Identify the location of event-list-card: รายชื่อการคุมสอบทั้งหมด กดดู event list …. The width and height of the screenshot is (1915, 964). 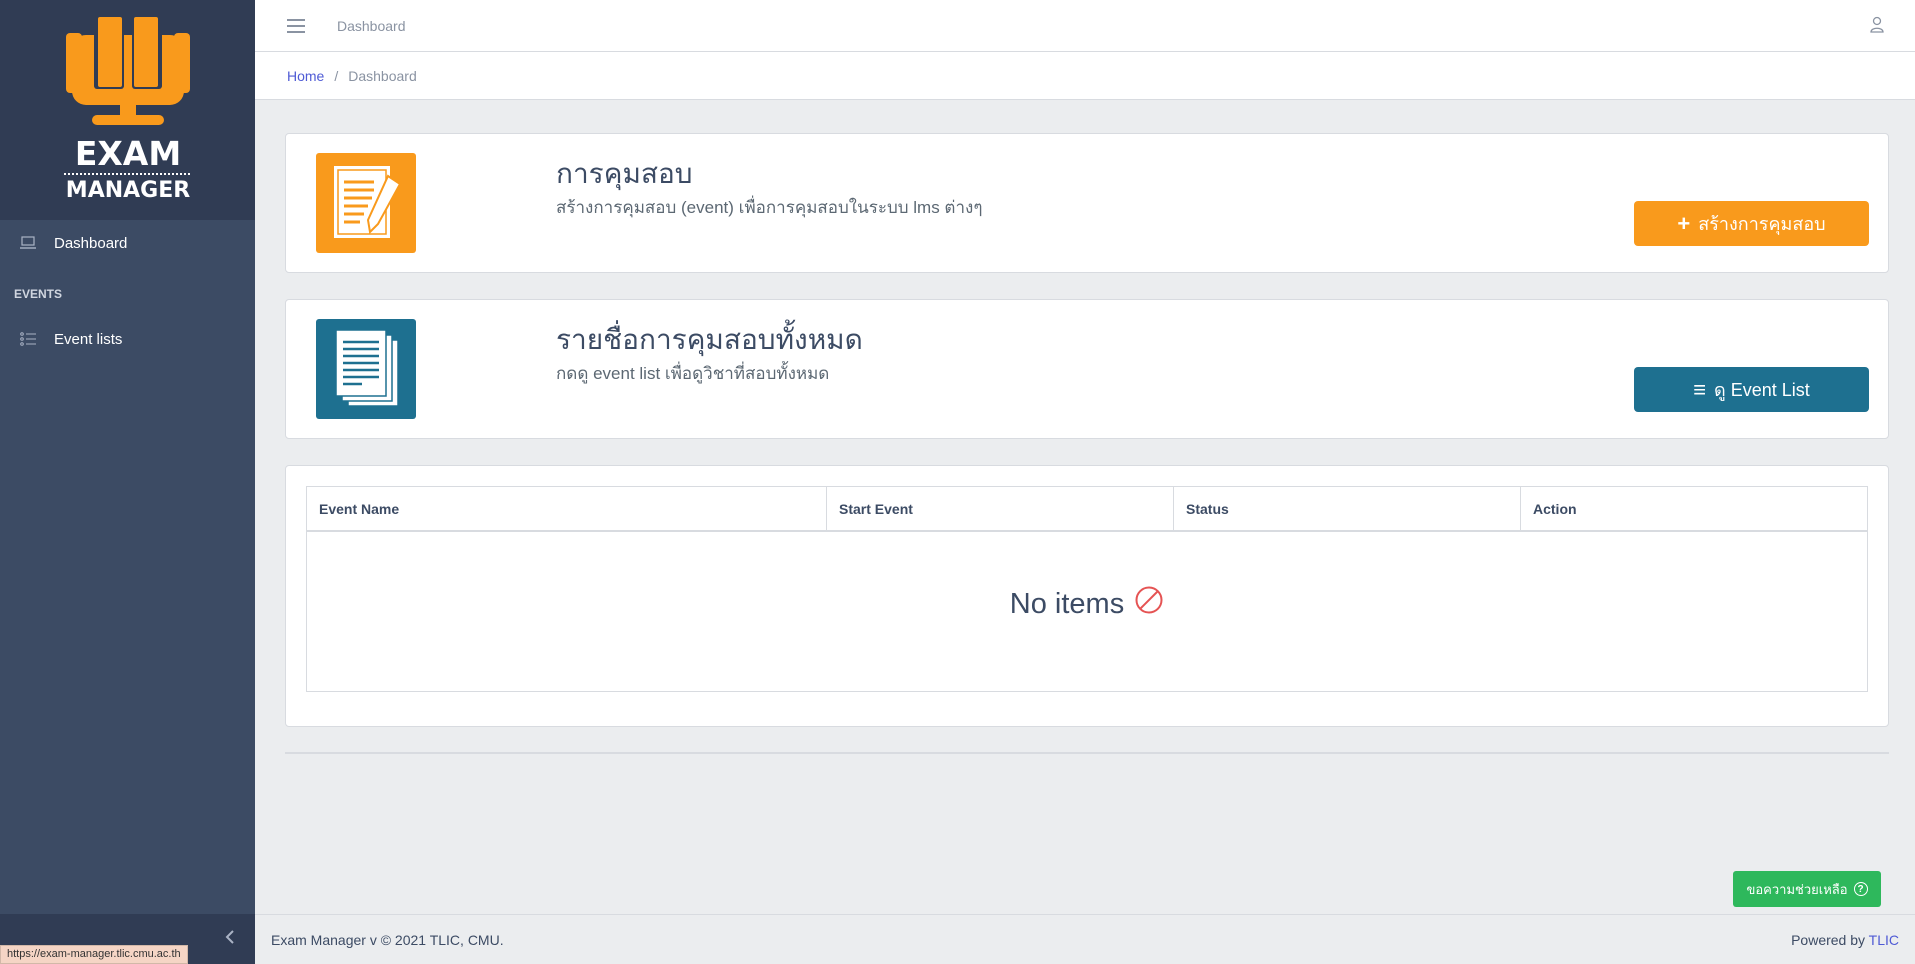
(1087, 369).